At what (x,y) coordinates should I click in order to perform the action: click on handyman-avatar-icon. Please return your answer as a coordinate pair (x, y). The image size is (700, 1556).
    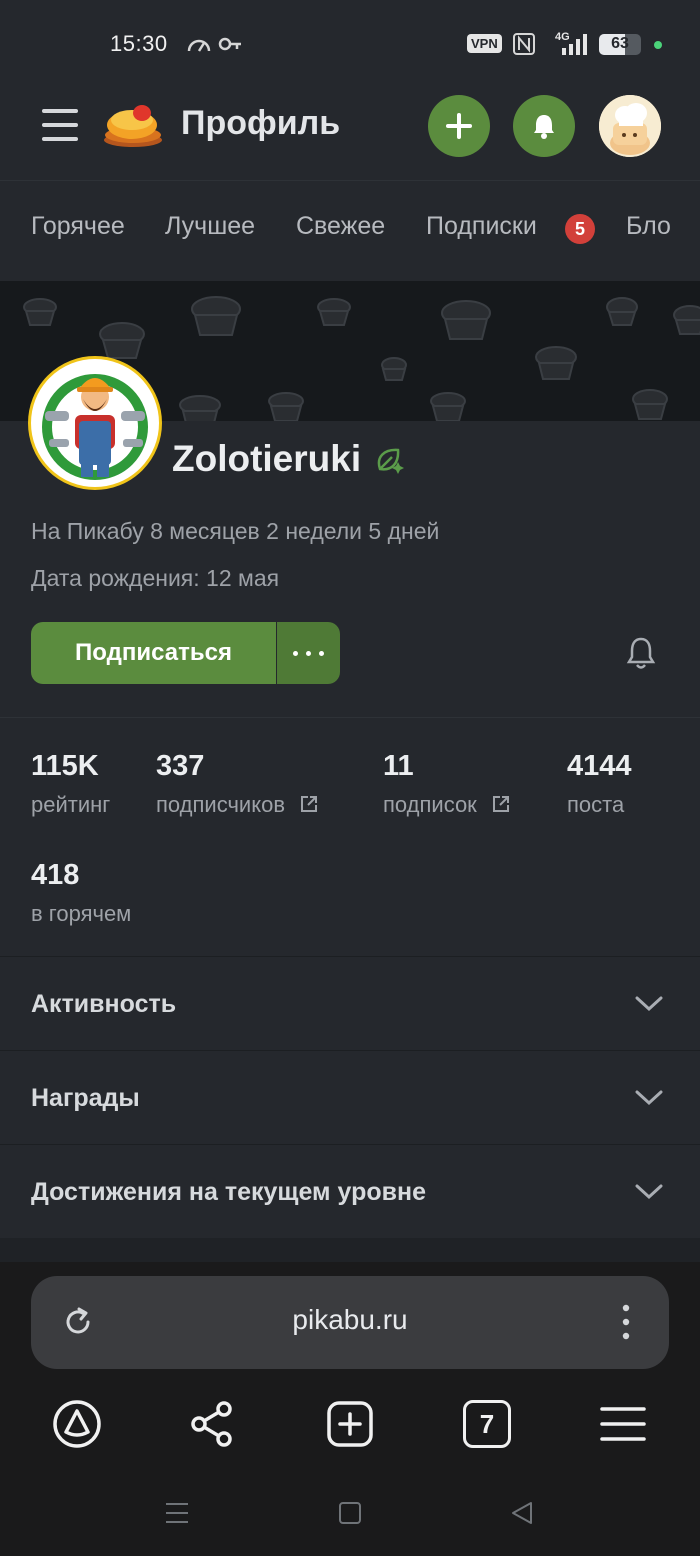
    Looking at the image, I should click on (95, 427).